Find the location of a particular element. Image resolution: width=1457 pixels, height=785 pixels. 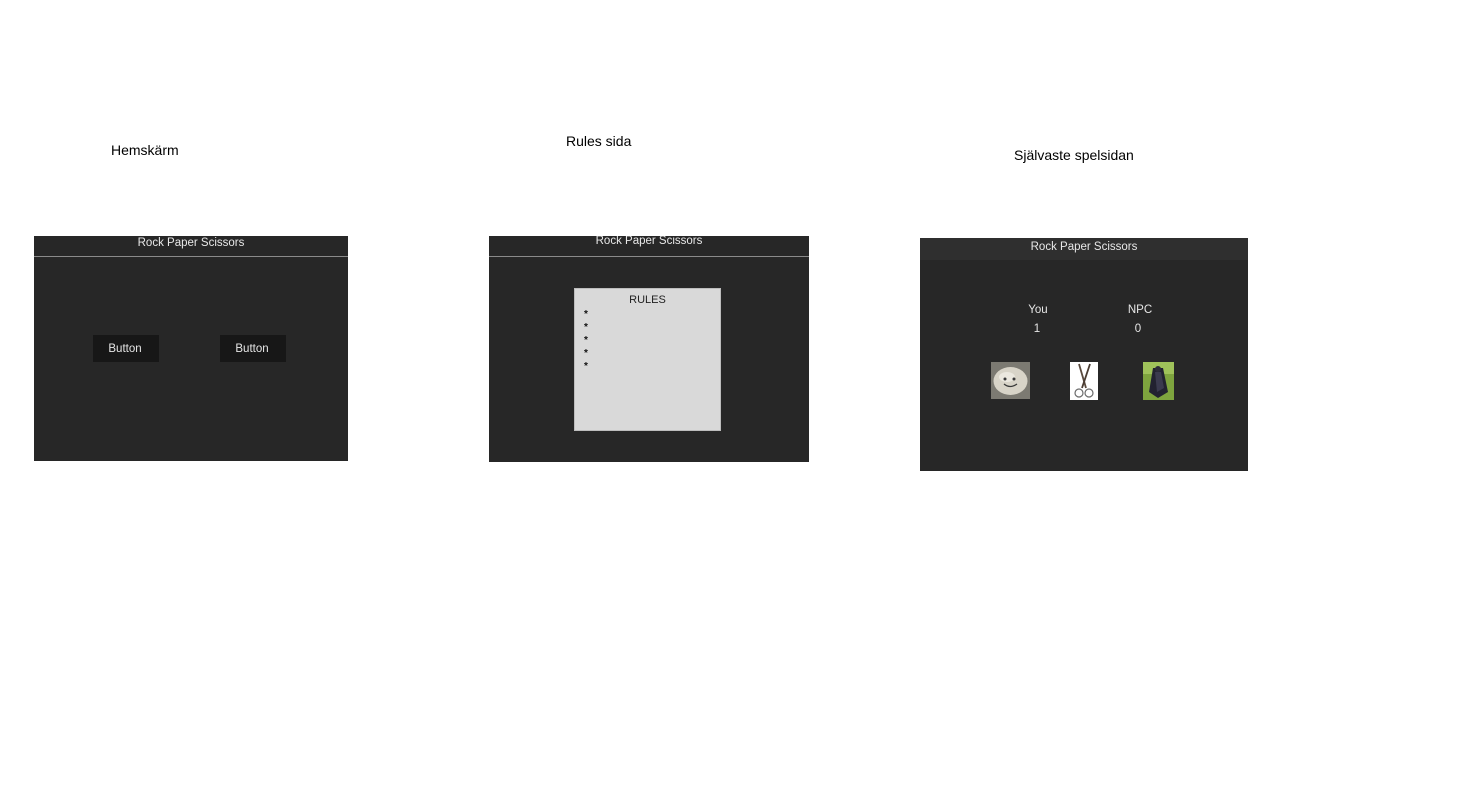

scissors-choice-button is located at coordinates (1084, 381).